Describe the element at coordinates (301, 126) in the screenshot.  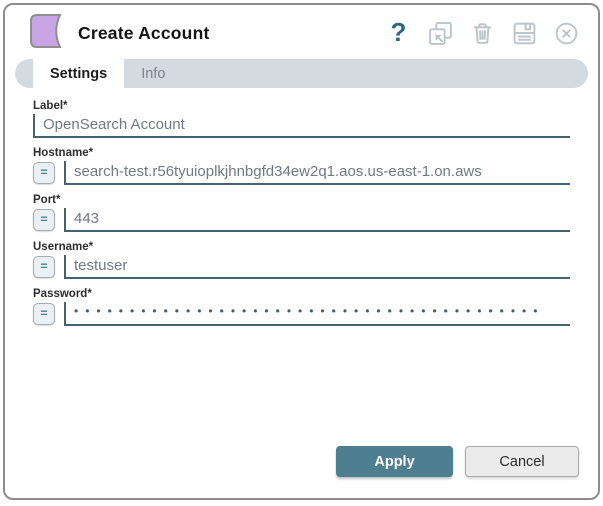
I see `label-input` at that location.